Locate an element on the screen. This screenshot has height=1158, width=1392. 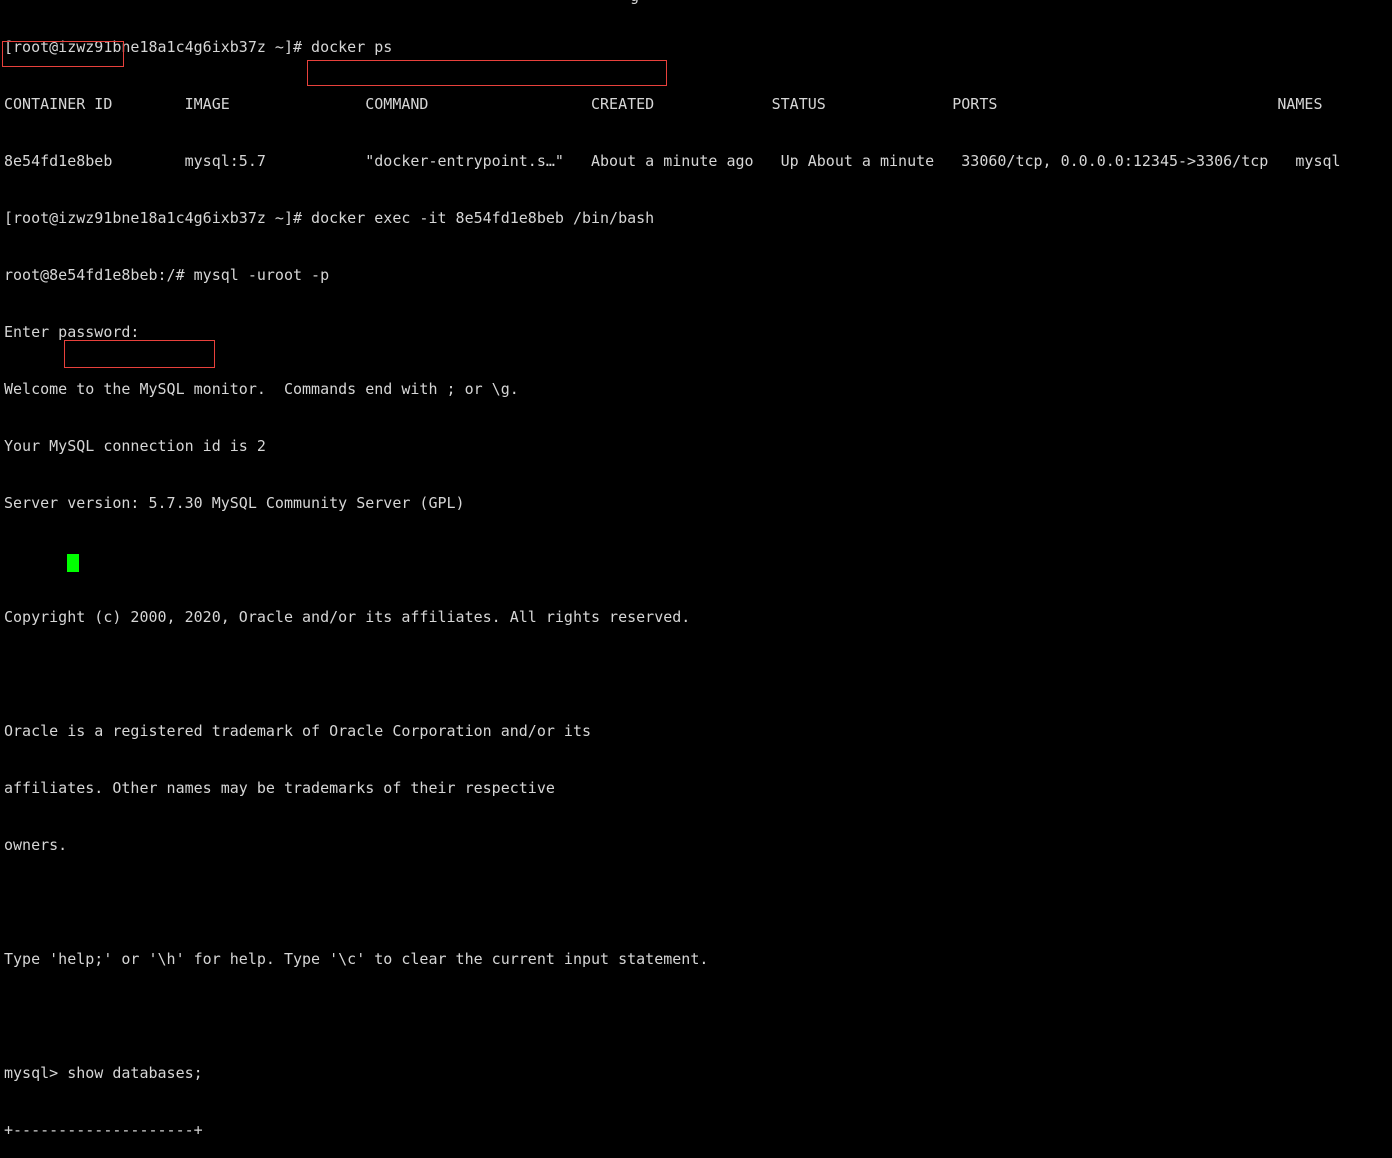
mysql-prompt-line: mysql> show databases; is located at coordinates (103, 1073).